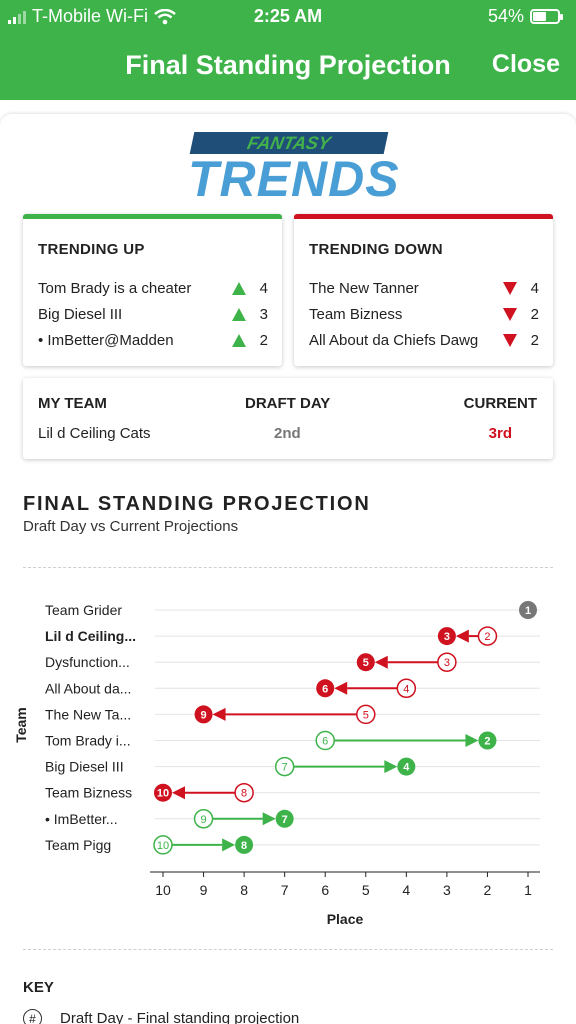 The height and width of the screenshot is (1024, 576). I want to click on current-place-label: 7, so click(285, 820).